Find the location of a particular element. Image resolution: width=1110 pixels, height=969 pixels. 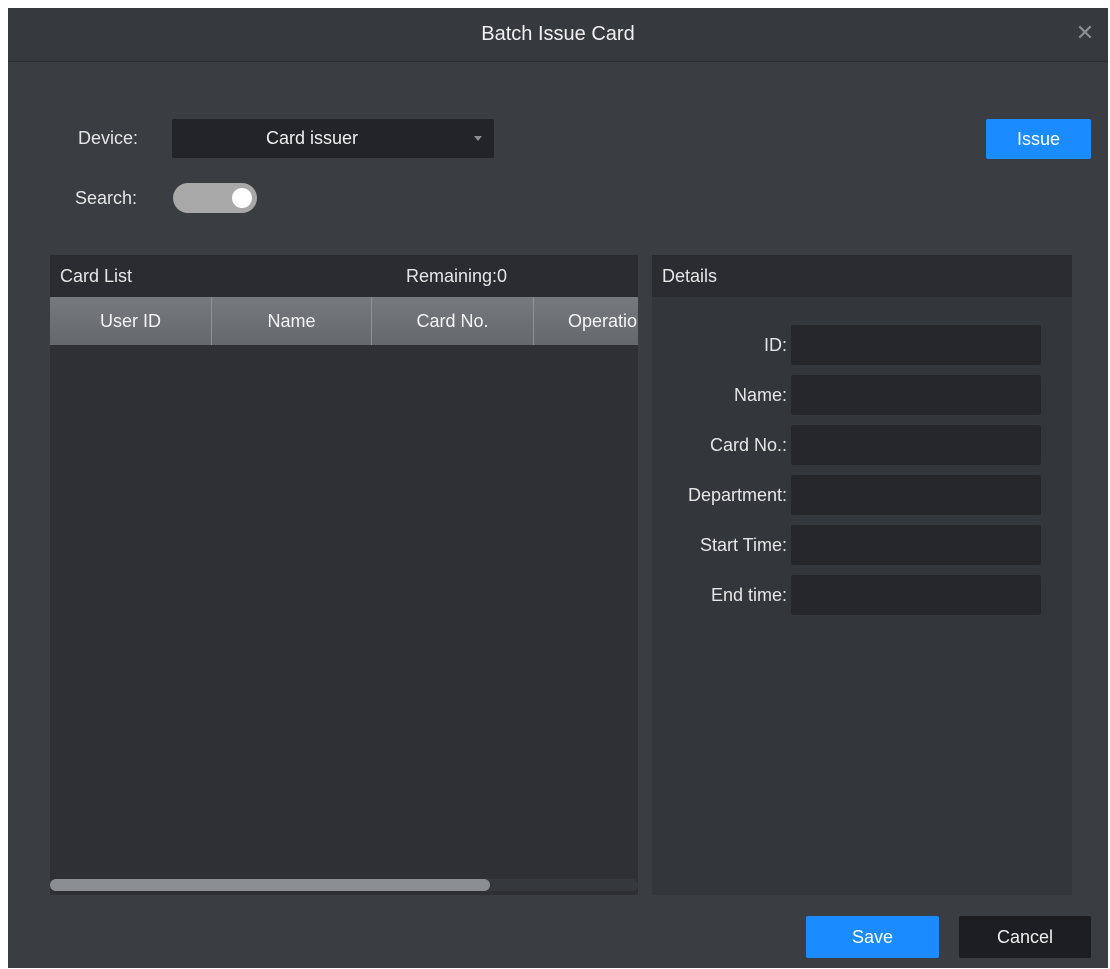

scrollbar-thumb is located at coordinates (270, 885).